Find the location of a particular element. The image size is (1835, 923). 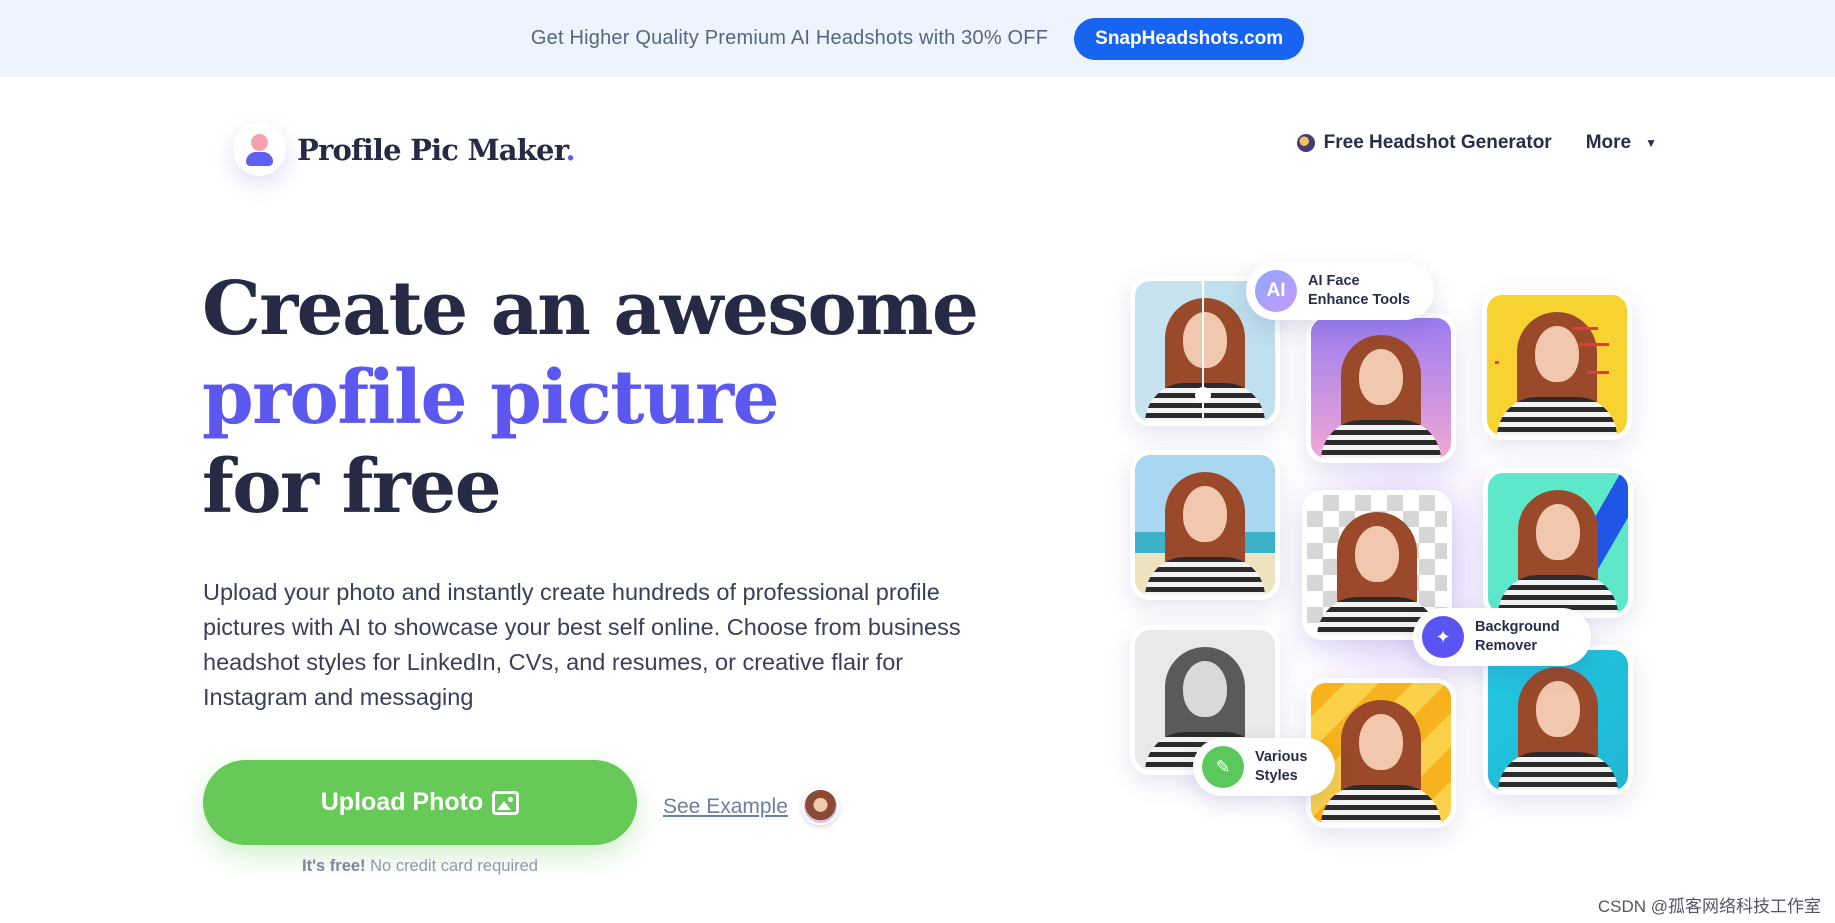

logo-text: Profile Pic Maker. is located at coordinates (436, 149).